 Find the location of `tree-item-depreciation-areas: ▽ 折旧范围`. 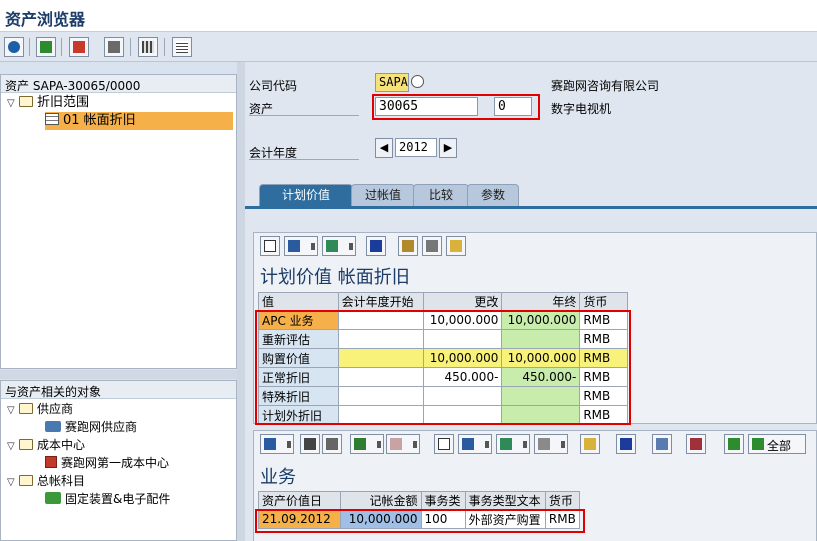

tree-item-depreciation-areas: ▽ 折旧范围 is located at coordinates (48, 103).